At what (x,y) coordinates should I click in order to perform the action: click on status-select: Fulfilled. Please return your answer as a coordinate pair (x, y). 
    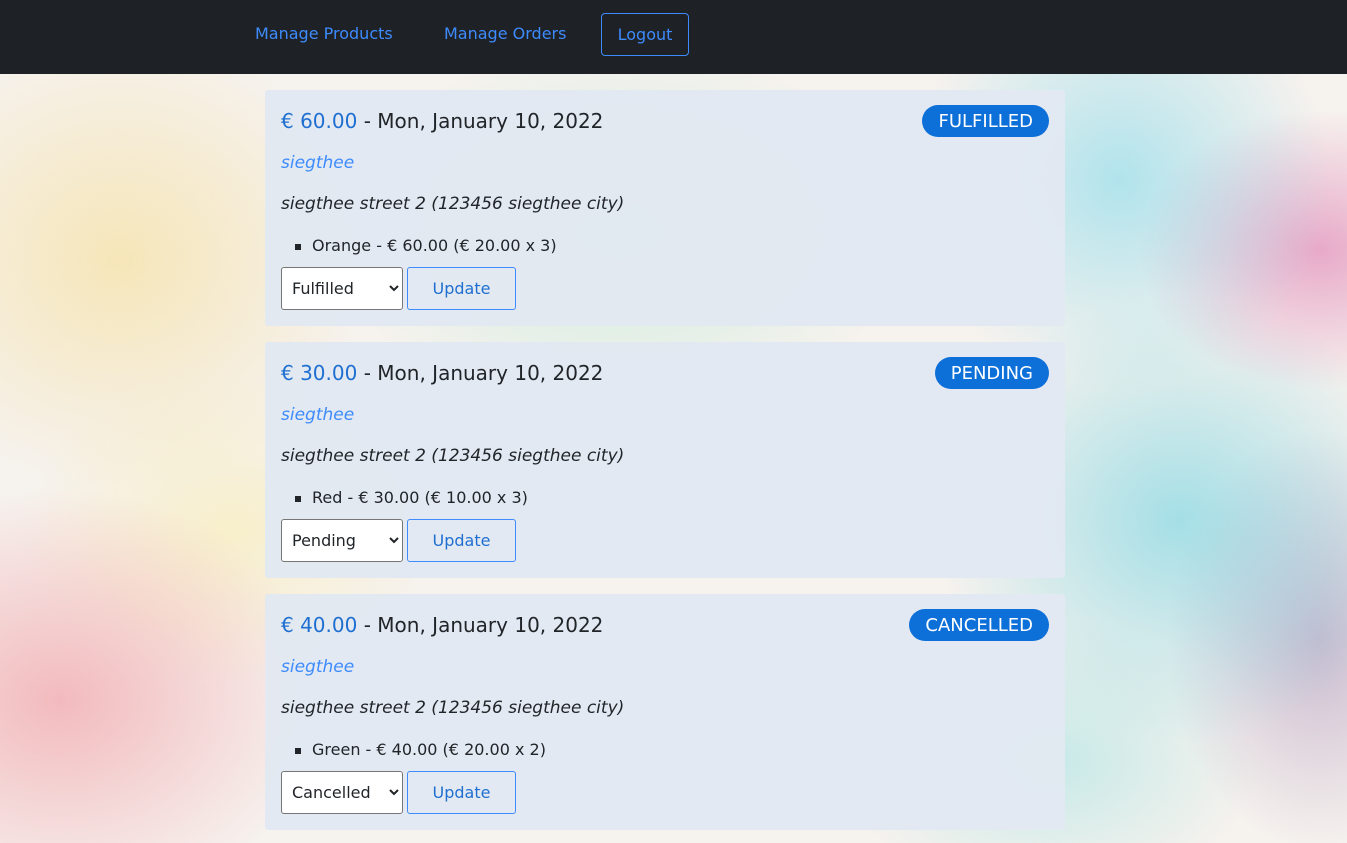
    Looking at the image, I should click on (342, 288).